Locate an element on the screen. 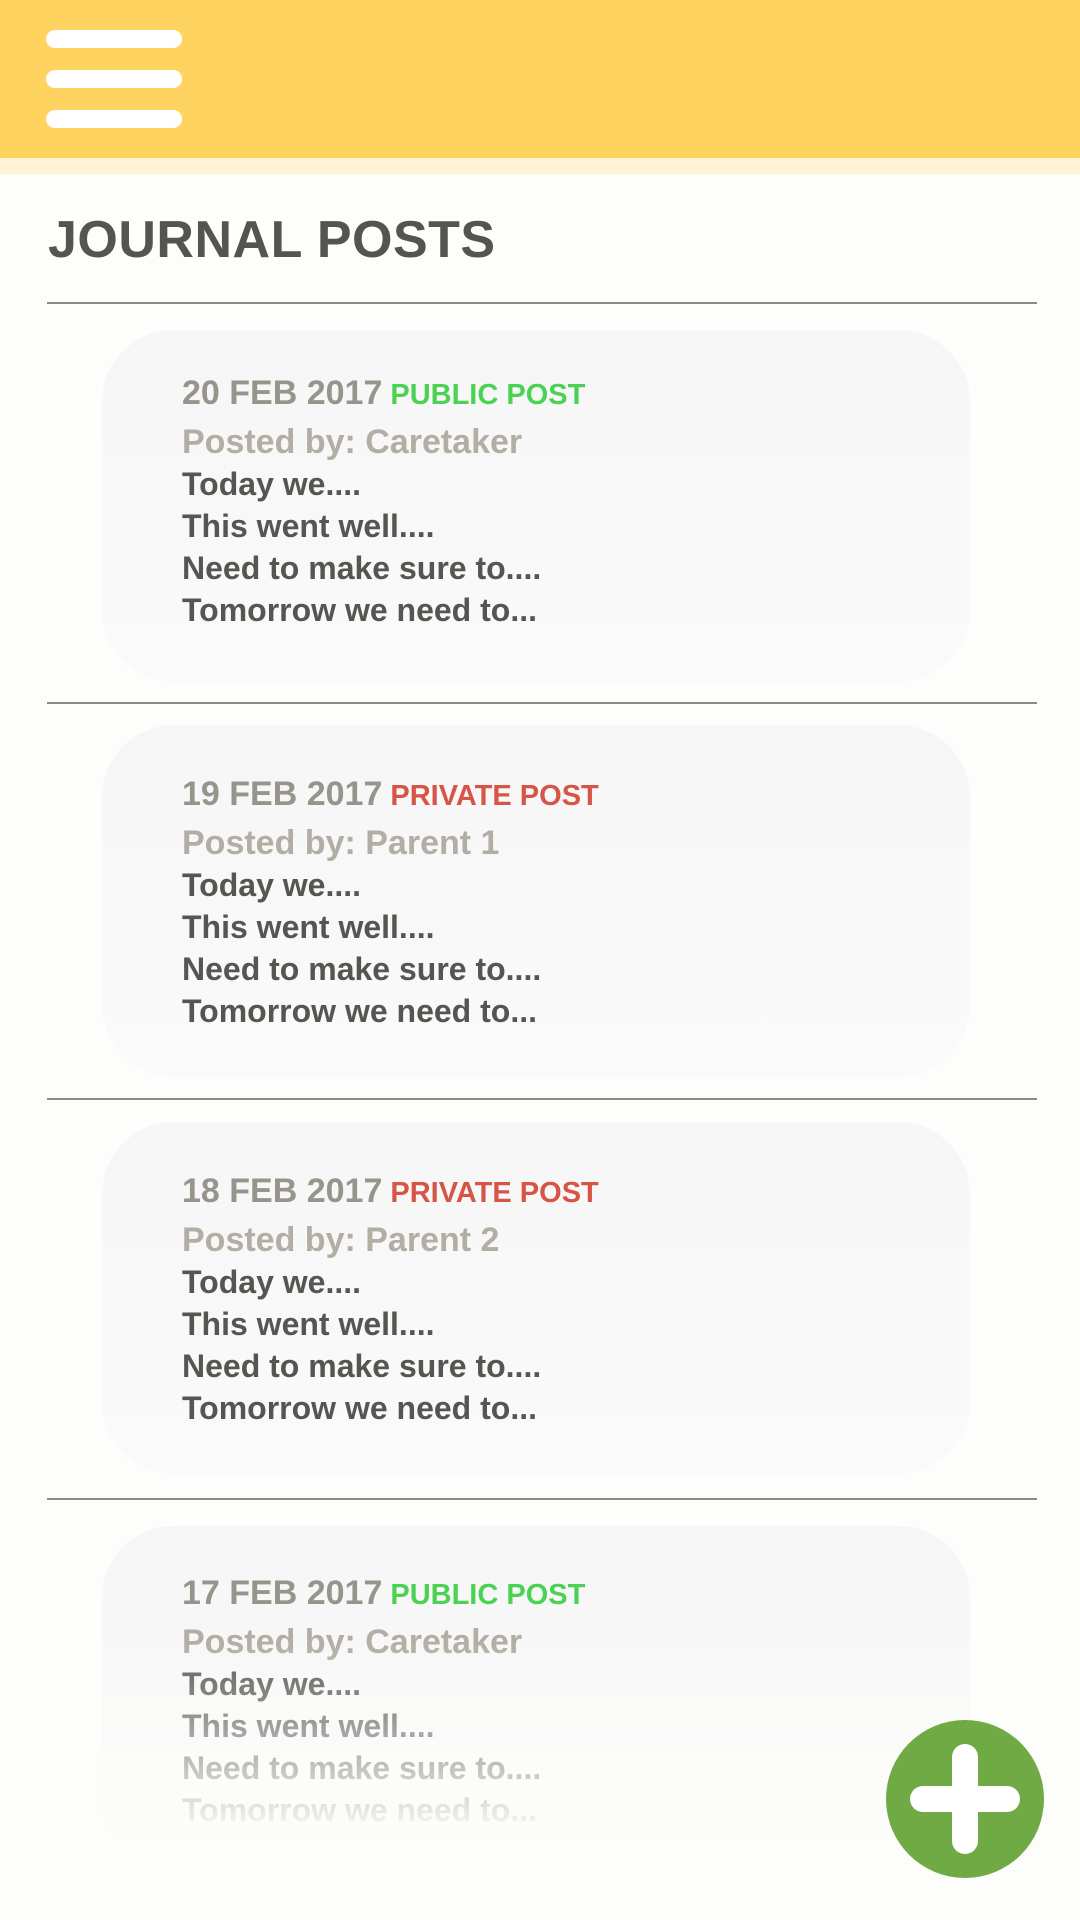 The image size is (1080, 1920). plus-icon is located at coordinates (965, 1799).